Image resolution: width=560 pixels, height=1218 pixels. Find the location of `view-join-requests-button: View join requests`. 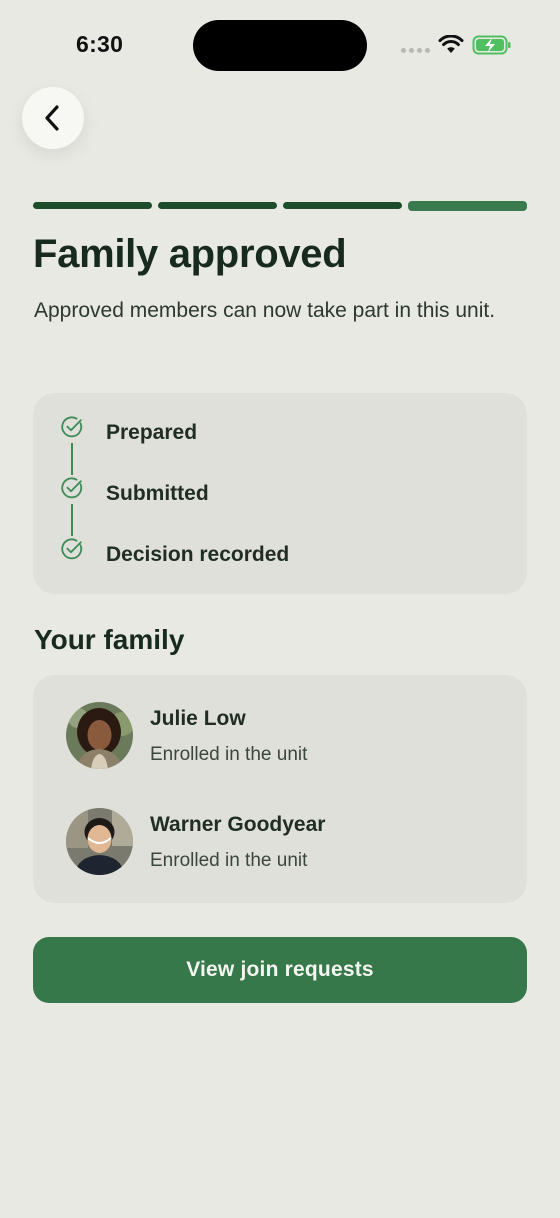

view-join-requests-button: View join requests is located at coordinates (280, 970).